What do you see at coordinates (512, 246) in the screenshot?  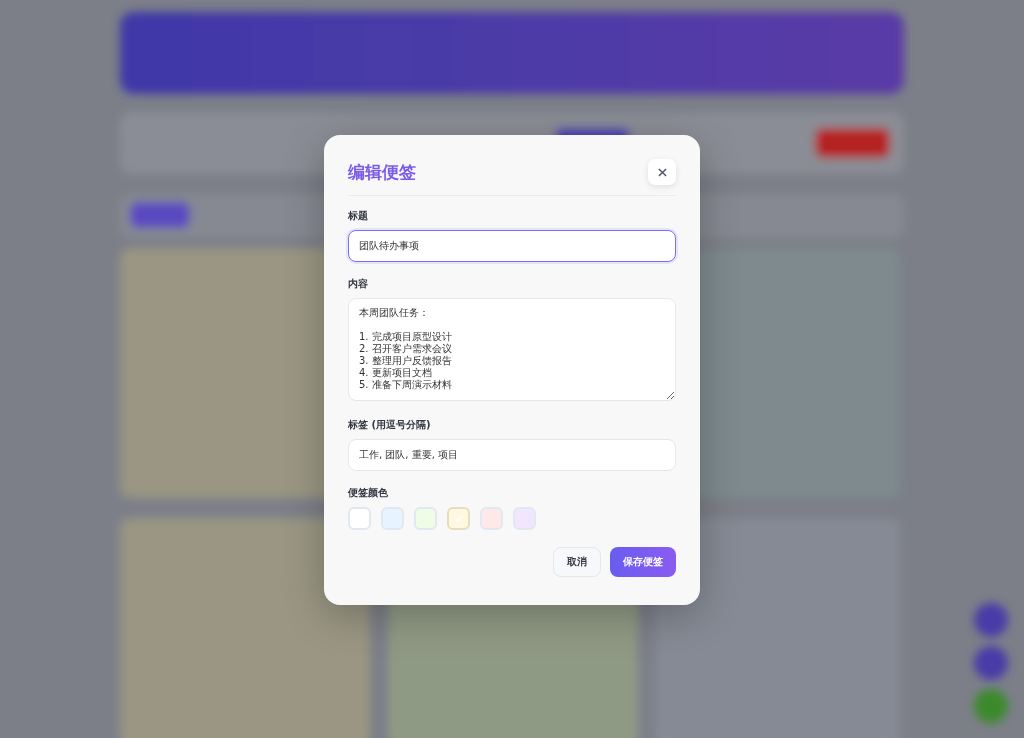 I see `input-field: 团队待办事项` at bounding box center [512, 246].